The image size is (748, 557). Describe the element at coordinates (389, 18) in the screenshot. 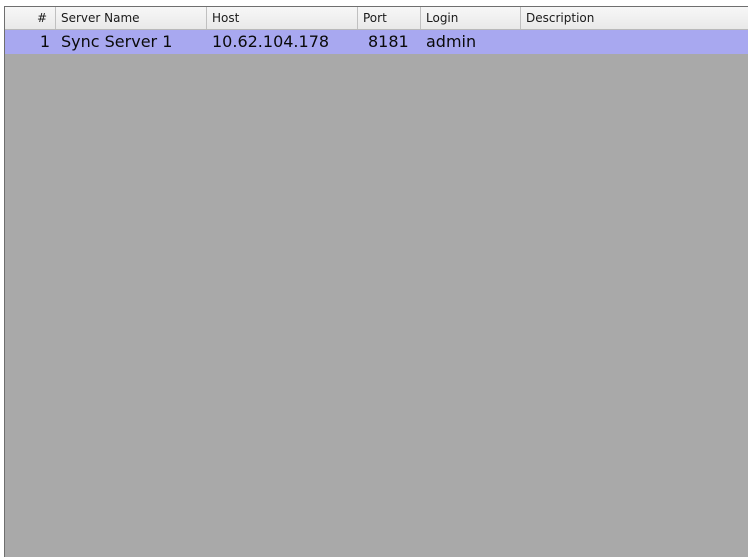

I see `column-header-port: Port` at that location.